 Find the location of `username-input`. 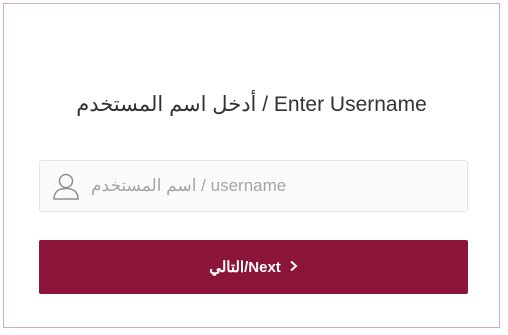

username-input is located at coordinates (271, 186).